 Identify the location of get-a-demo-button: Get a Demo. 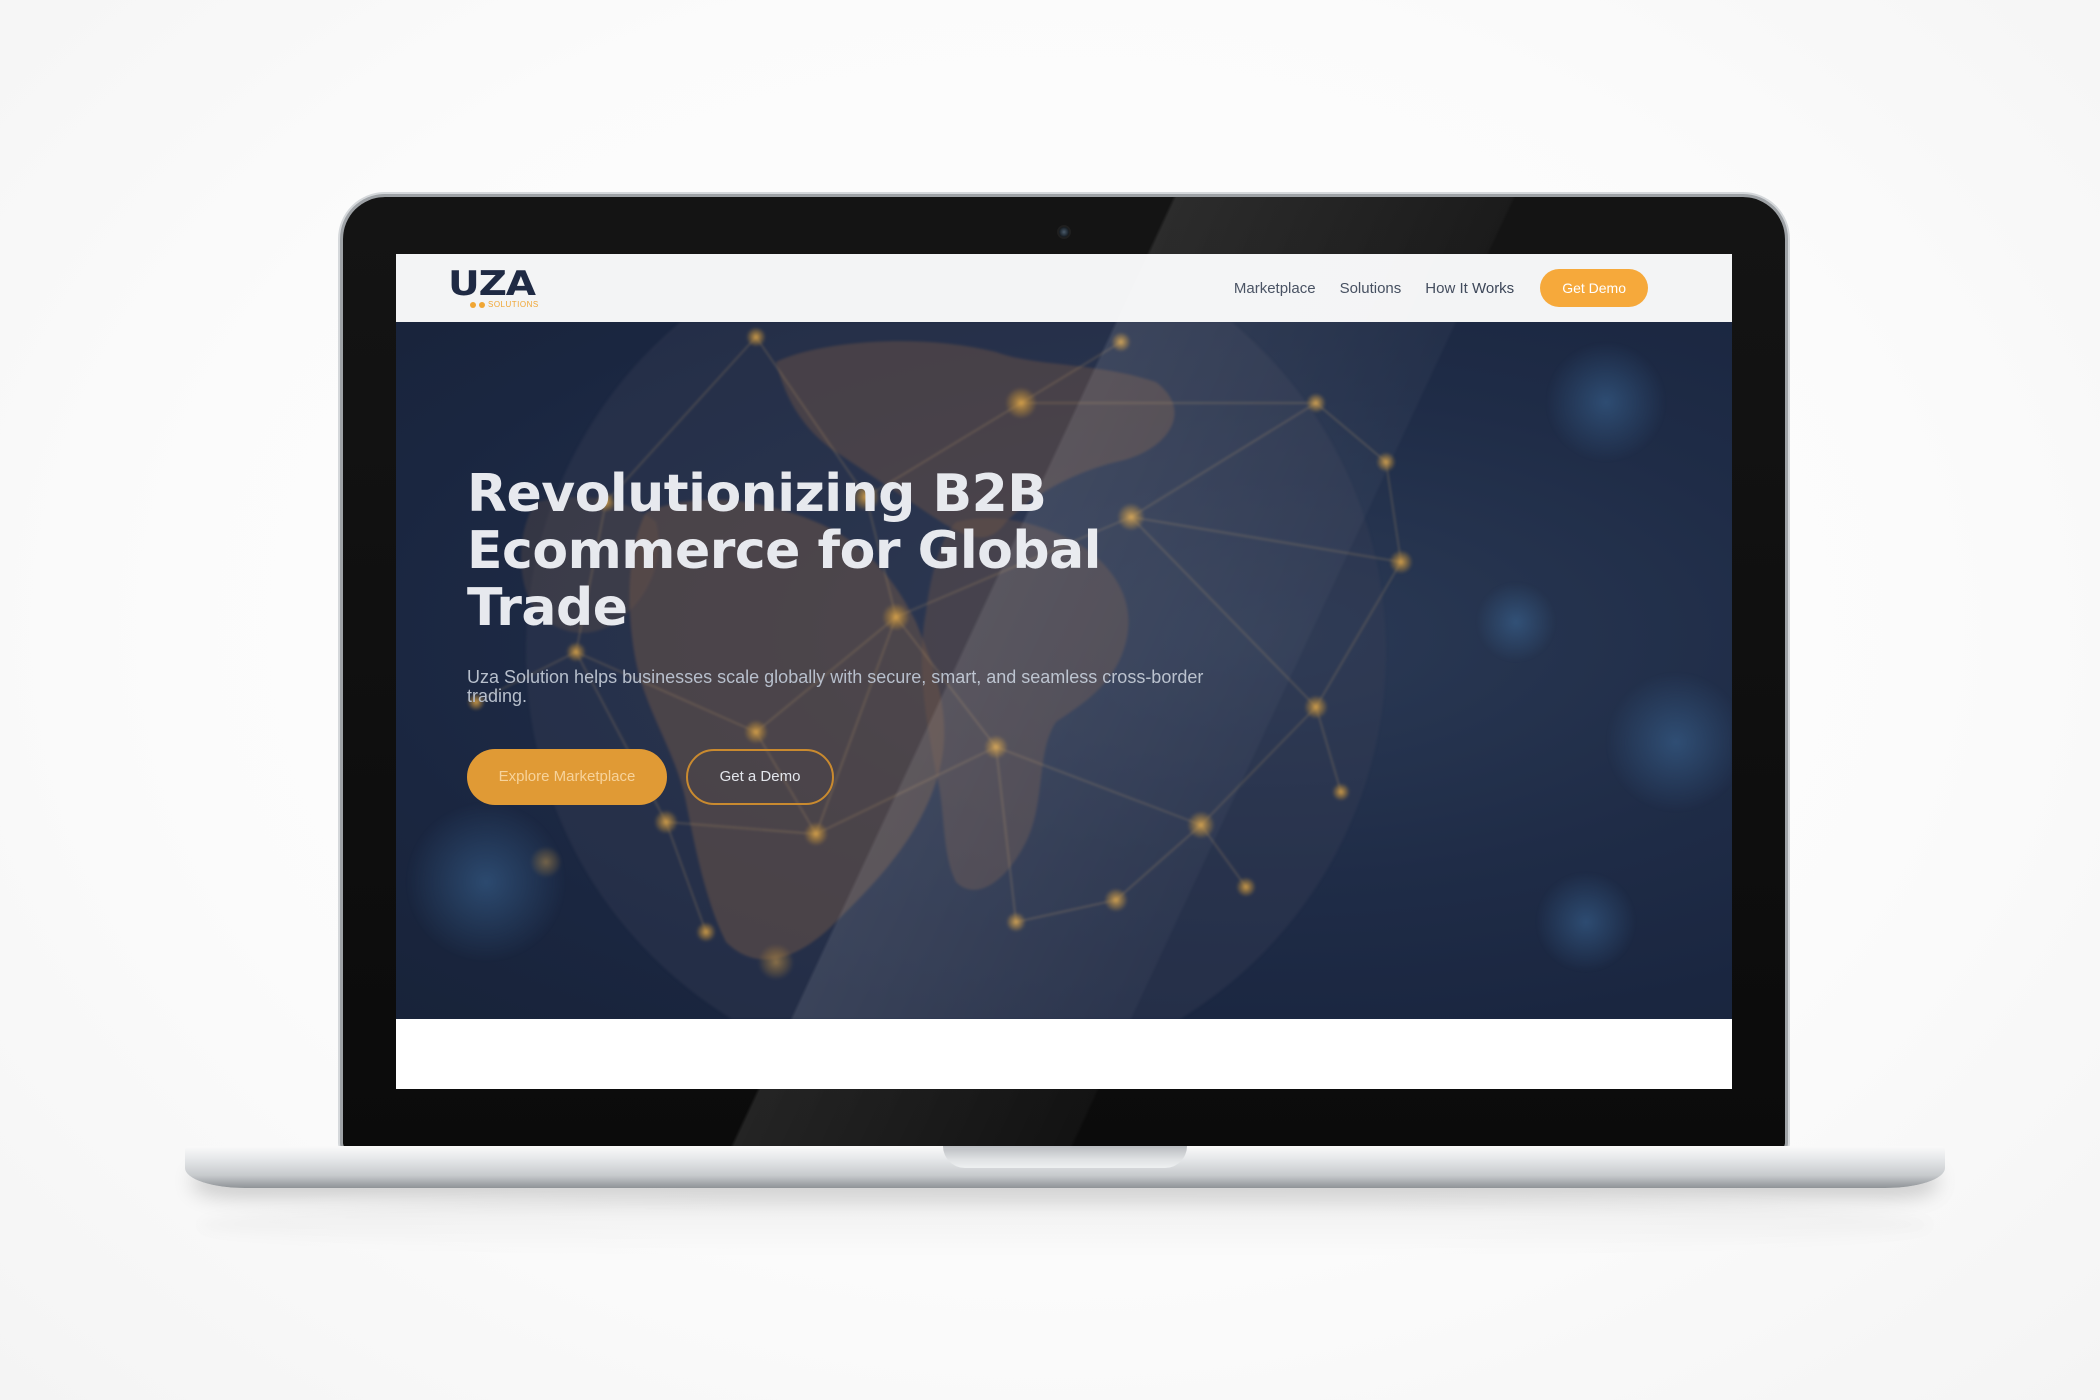
(760, 777).